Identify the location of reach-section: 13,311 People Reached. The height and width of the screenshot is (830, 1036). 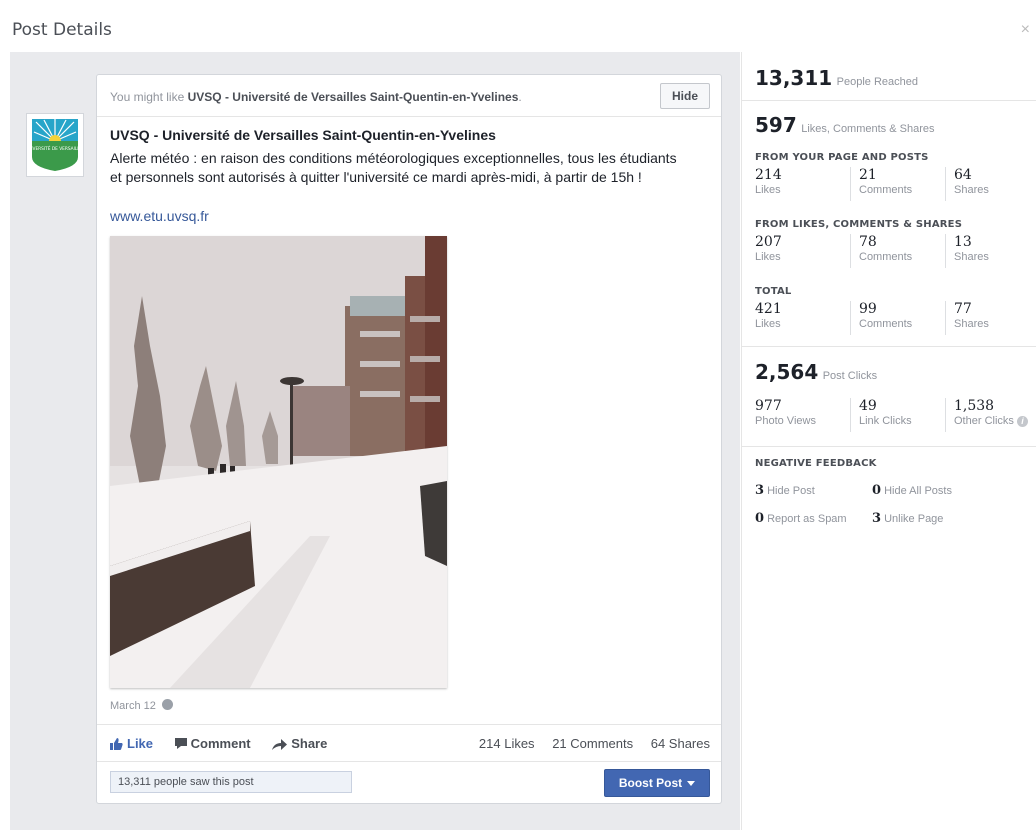
(889, 76).